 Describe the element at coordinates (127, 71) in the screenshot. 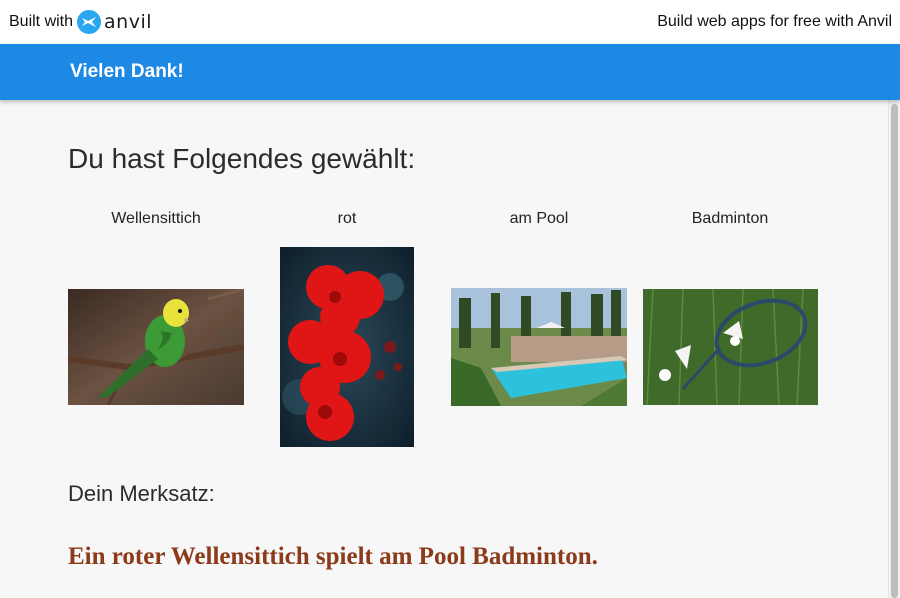

I see `page-title: Vielen Dank!` at that location.